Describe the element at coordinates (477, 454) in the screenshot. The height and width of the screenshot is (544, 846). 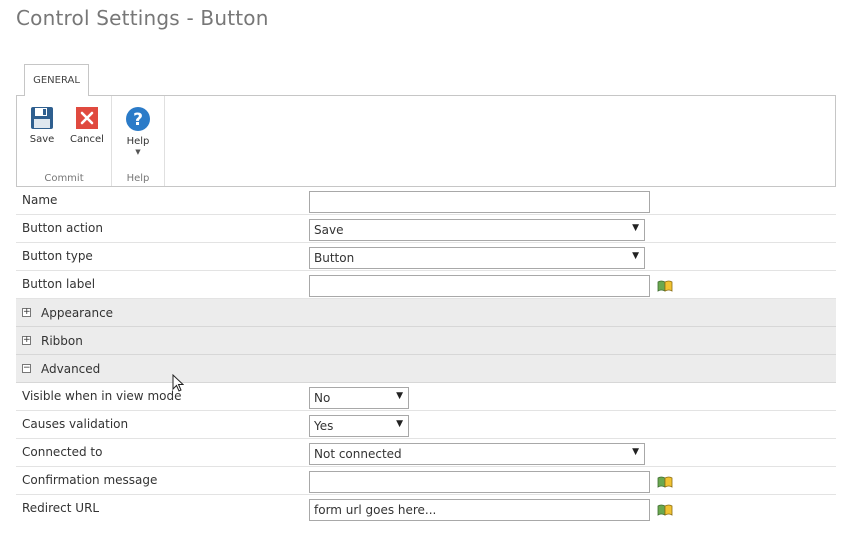
I see `connected-to-select: Not connected ▼` at that location.